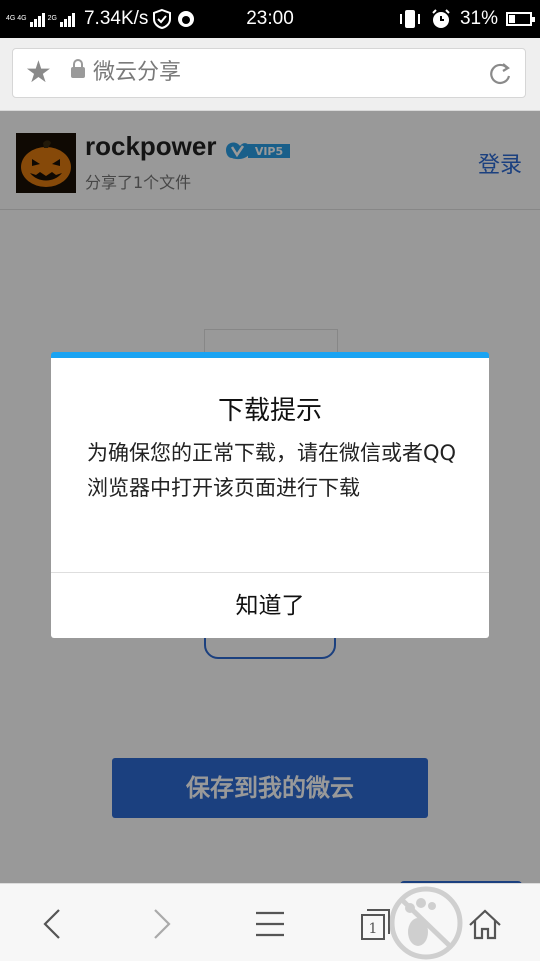  I want to click on menu-button, so click(270, 922).